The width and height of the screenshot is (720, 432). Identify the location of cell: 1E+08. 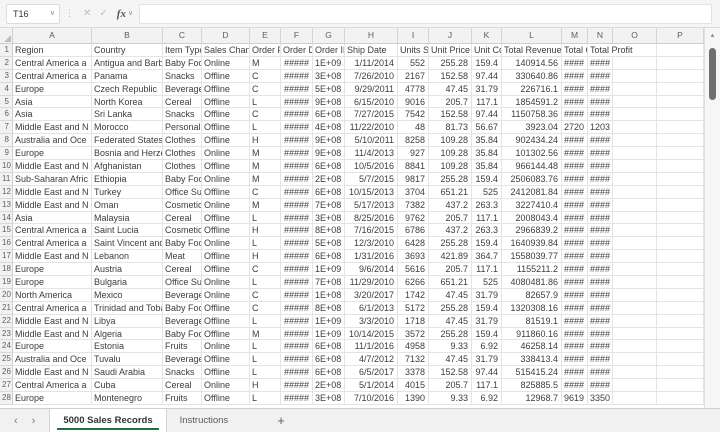
(329, 295).